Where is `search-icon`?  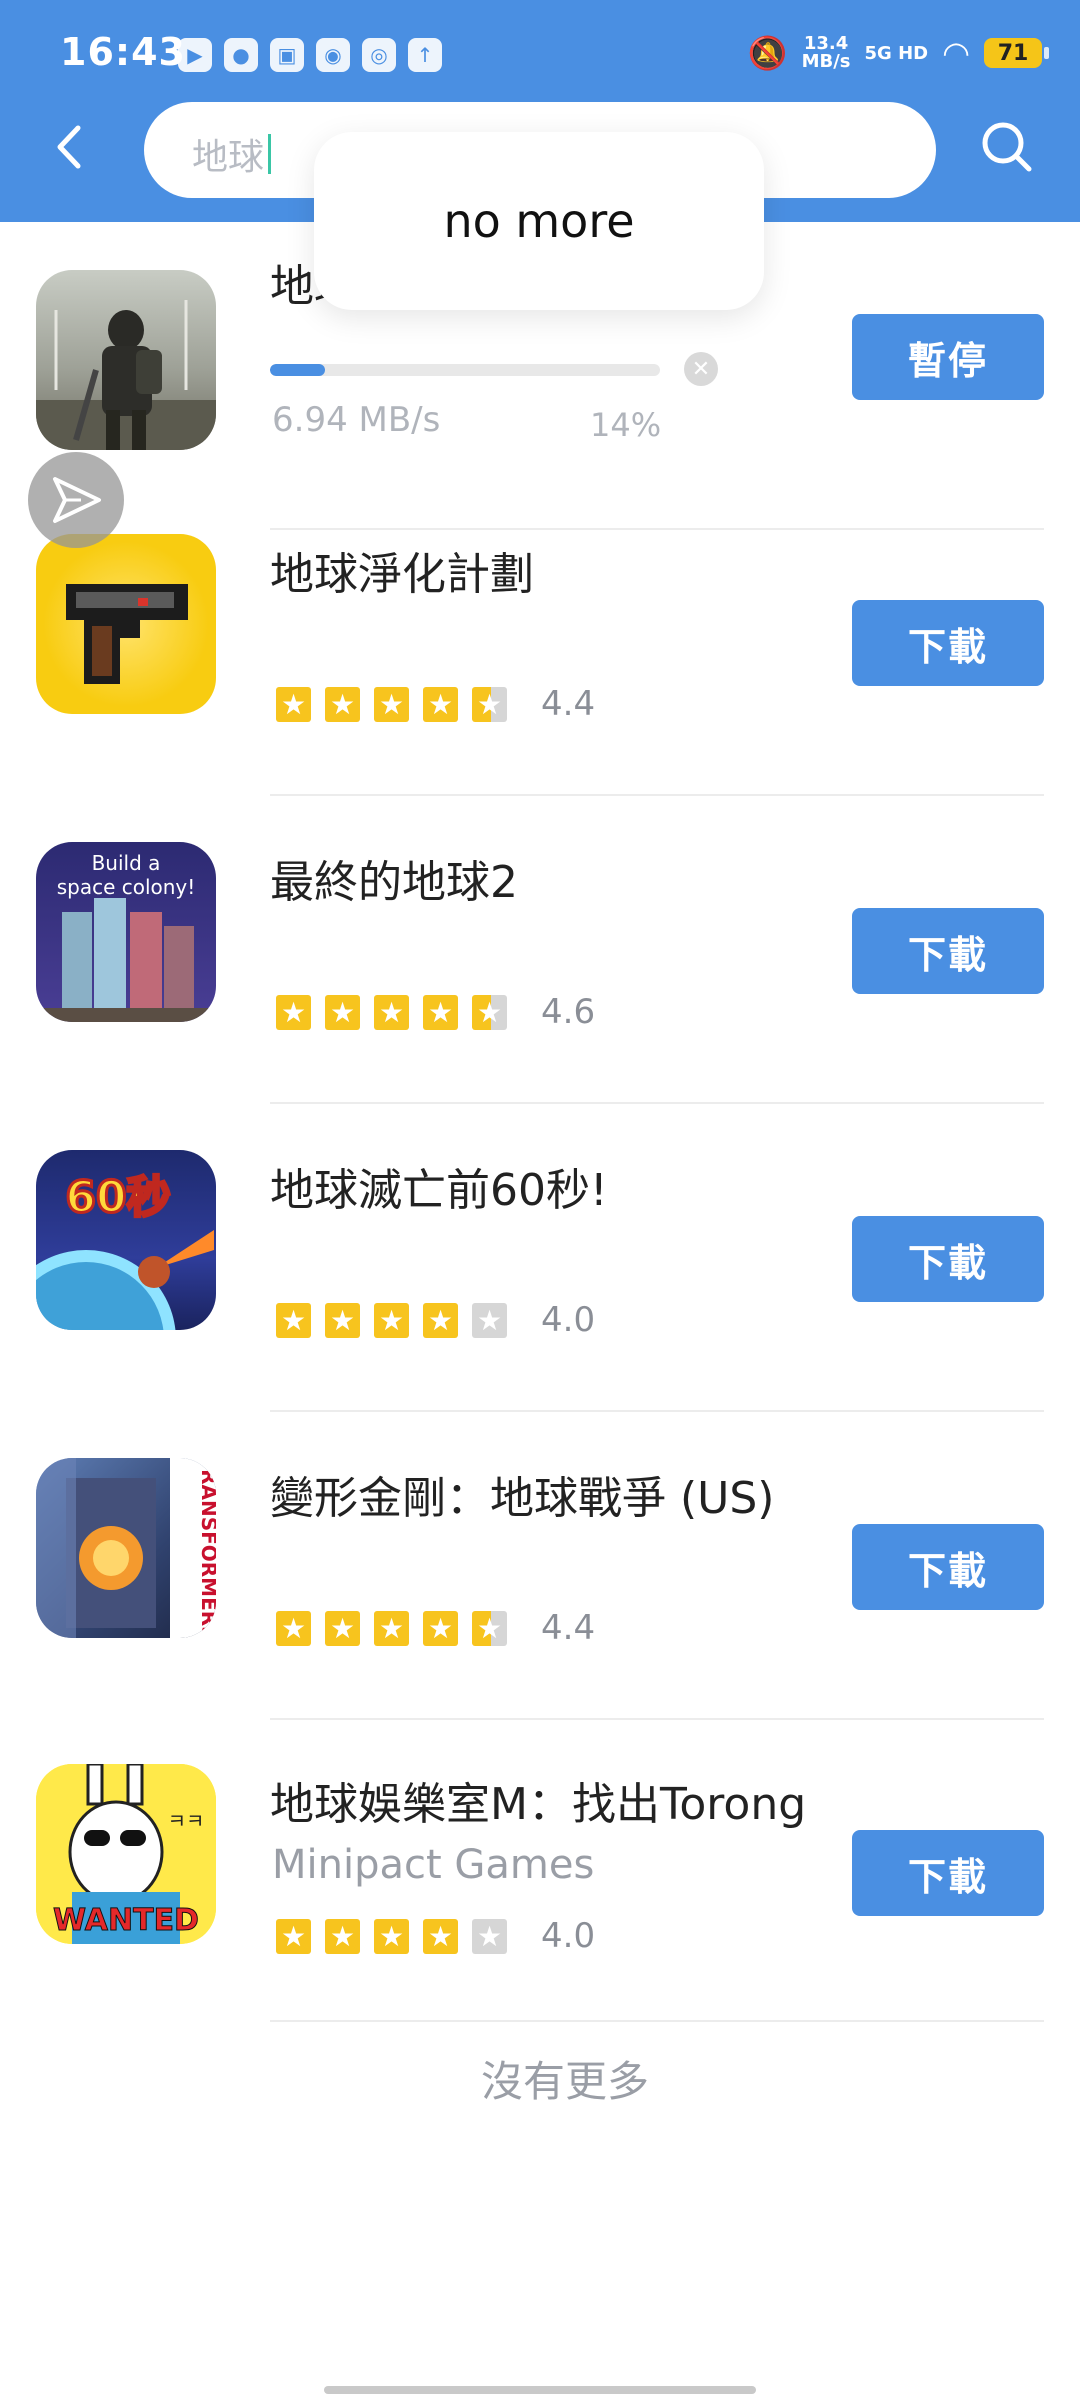
search-icon is located at coordinates (1007, 147).